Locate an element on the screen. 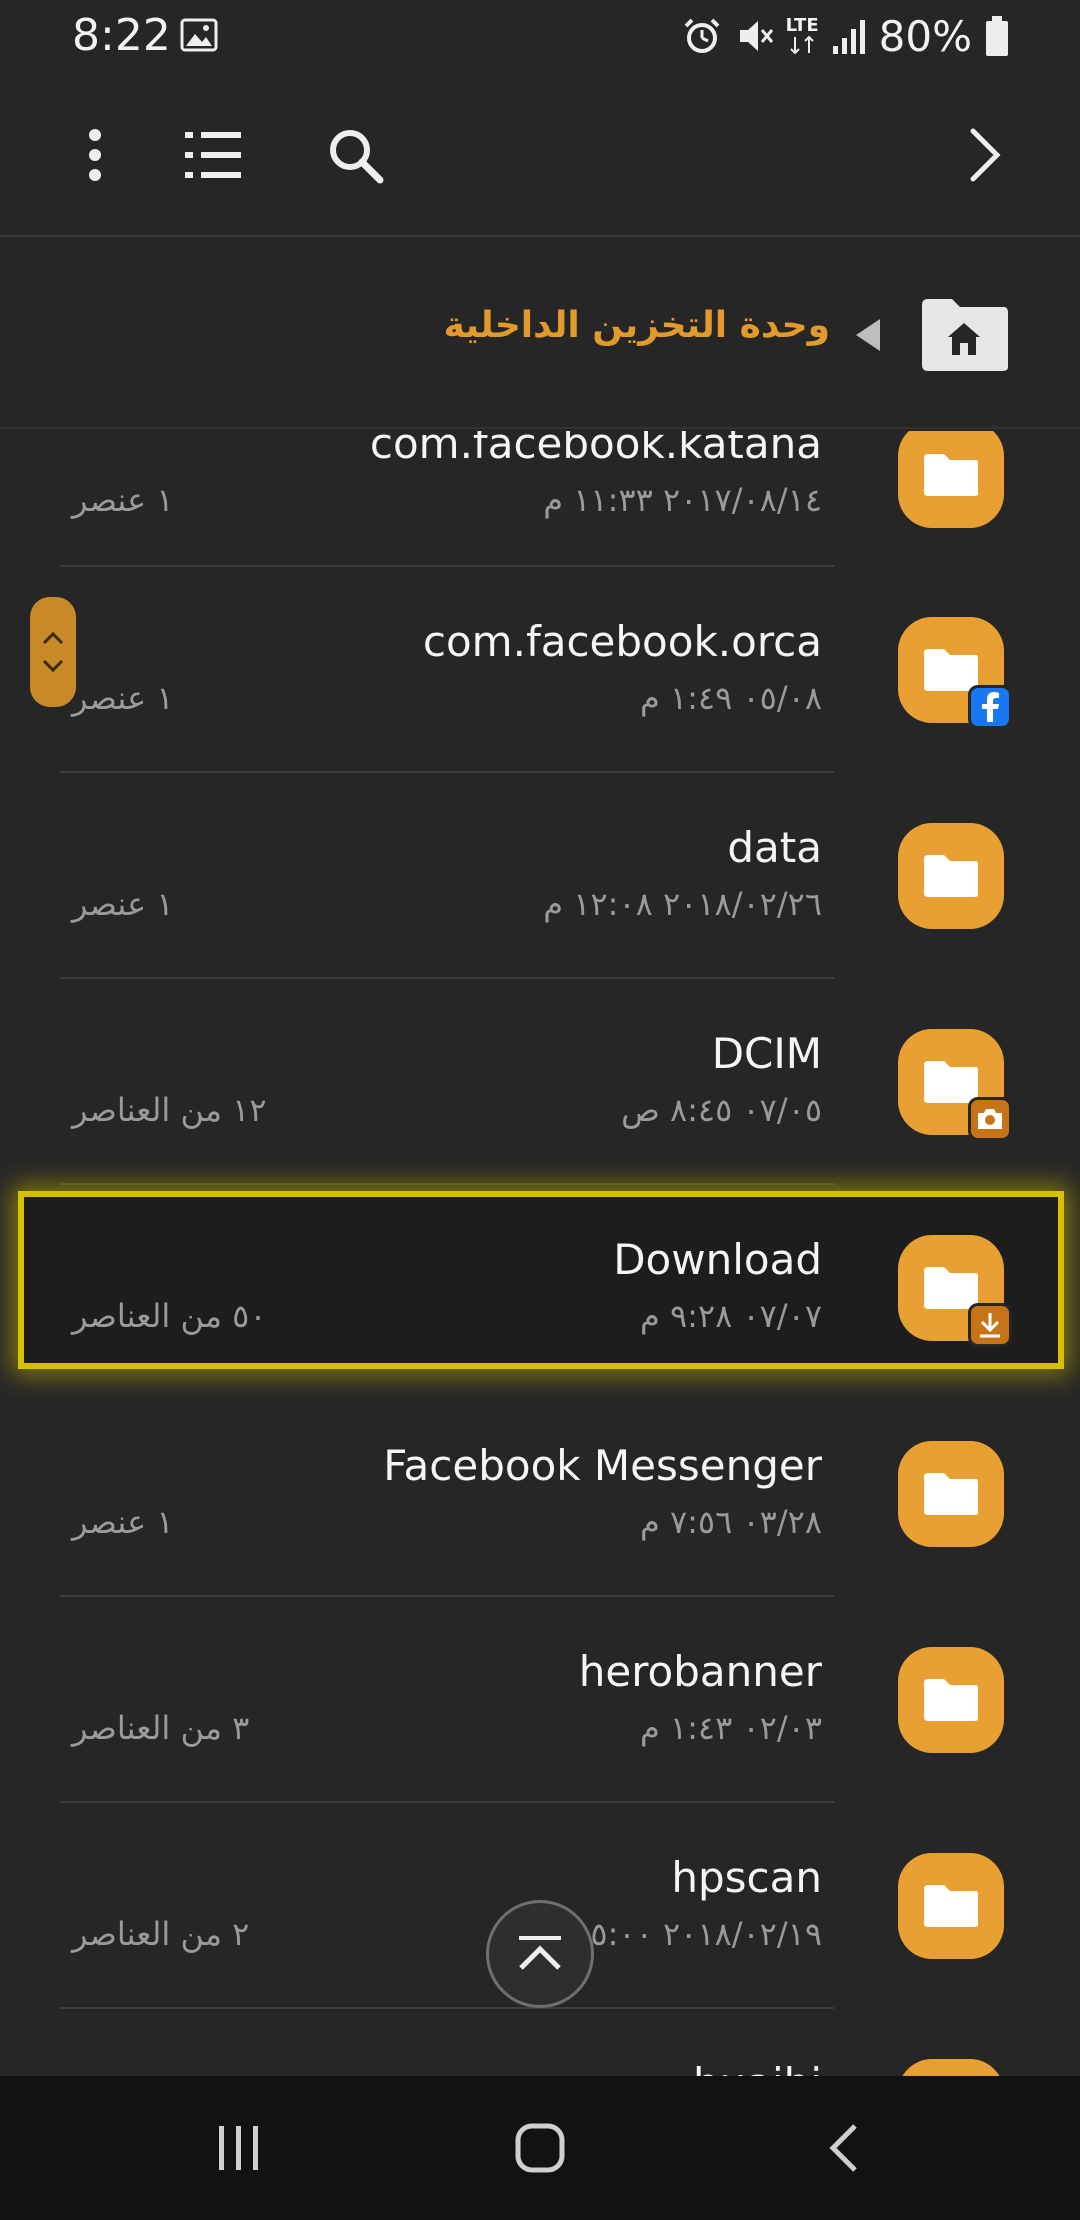 This screenshot has height=2220, width=1080. back-icon is located at coordinates (843, 2148).